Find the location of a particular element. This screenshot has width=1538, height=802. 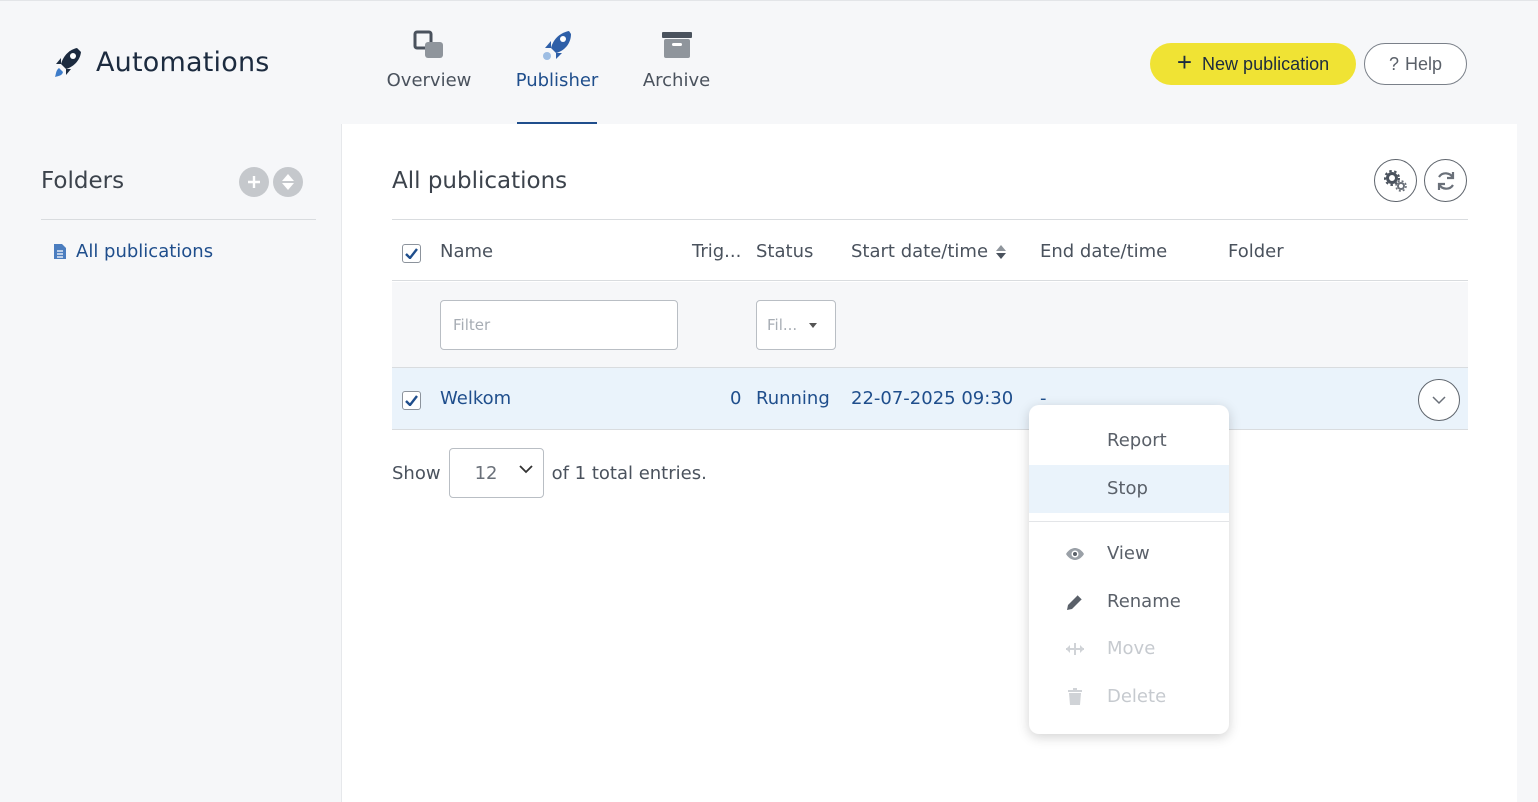

help-button: ? Help is located at coordinates (1415, 64).